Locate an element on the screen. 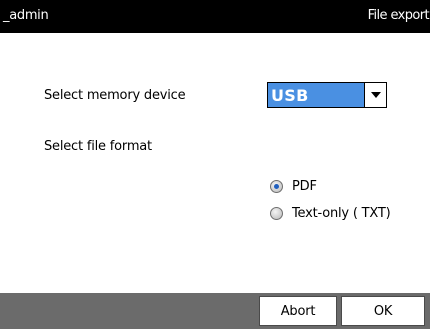  triangle-down-icon is located at coordinates (375, 95).